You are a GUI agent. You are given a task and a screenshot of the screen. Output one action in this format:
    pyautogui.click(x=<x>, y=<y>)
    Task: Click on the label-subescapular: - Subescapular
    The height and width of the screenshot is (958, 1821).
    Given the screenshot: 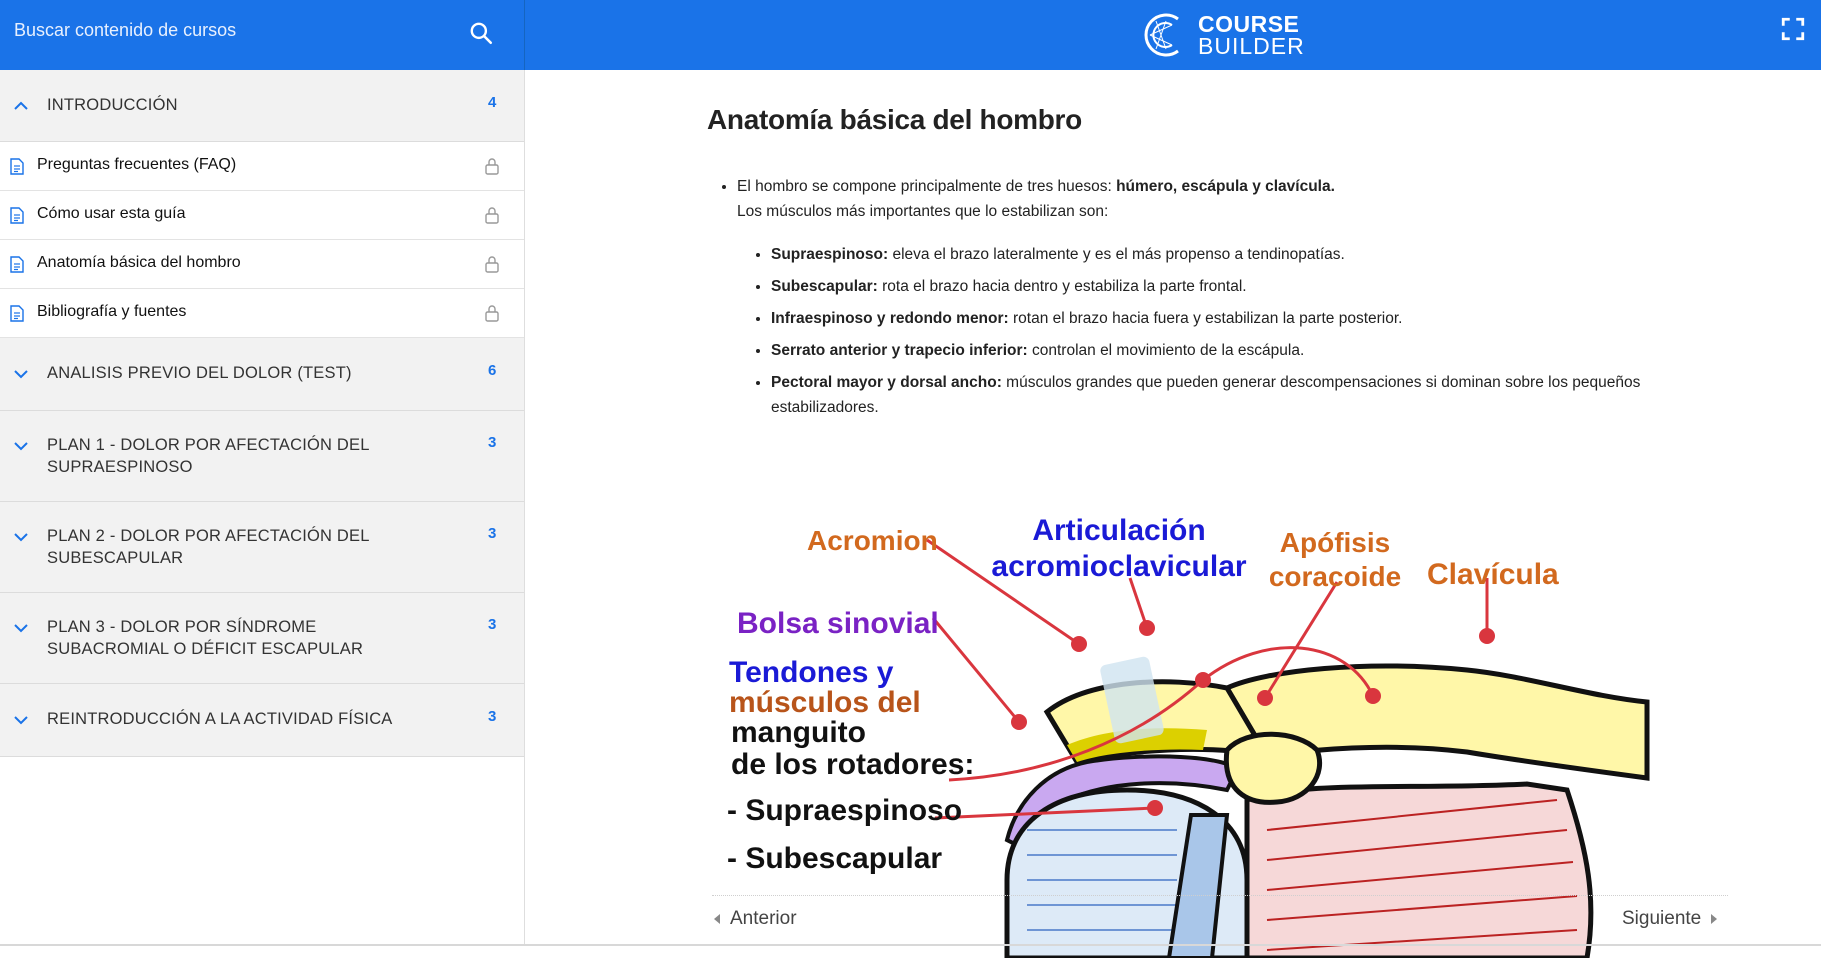 What is the action you would take?
    pyautogui.click(x=834, y=858)
    